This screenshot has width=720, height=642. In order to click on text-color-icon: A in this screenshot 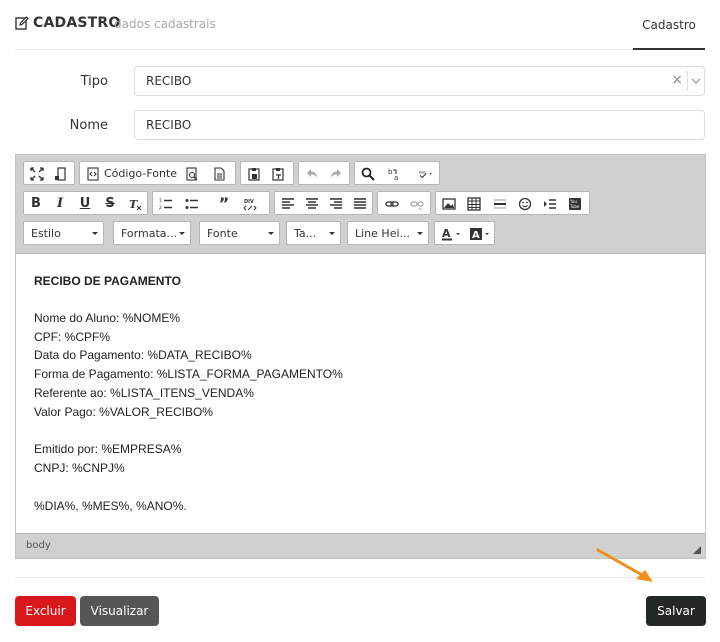, I will do `click(452, 233)`.